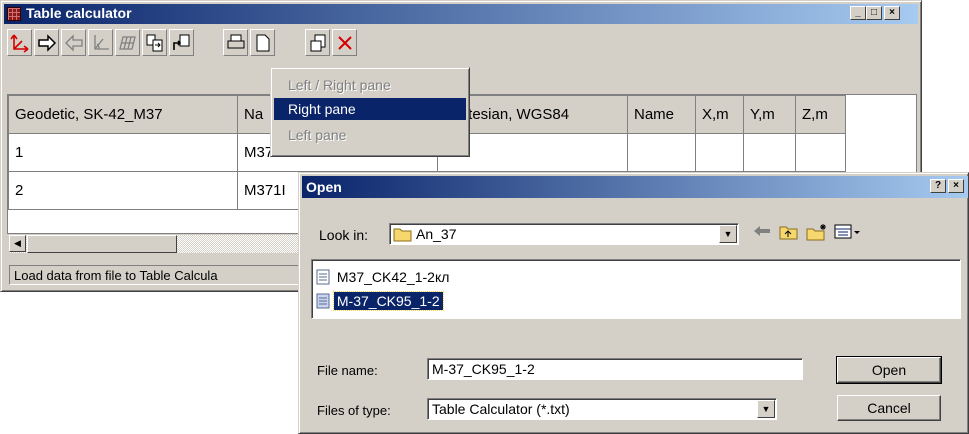 This screenshot has height=434, width=969. Describe the element at coordinates (820, 114) in the screenshot. I see `column-header: Z,m` at that location.